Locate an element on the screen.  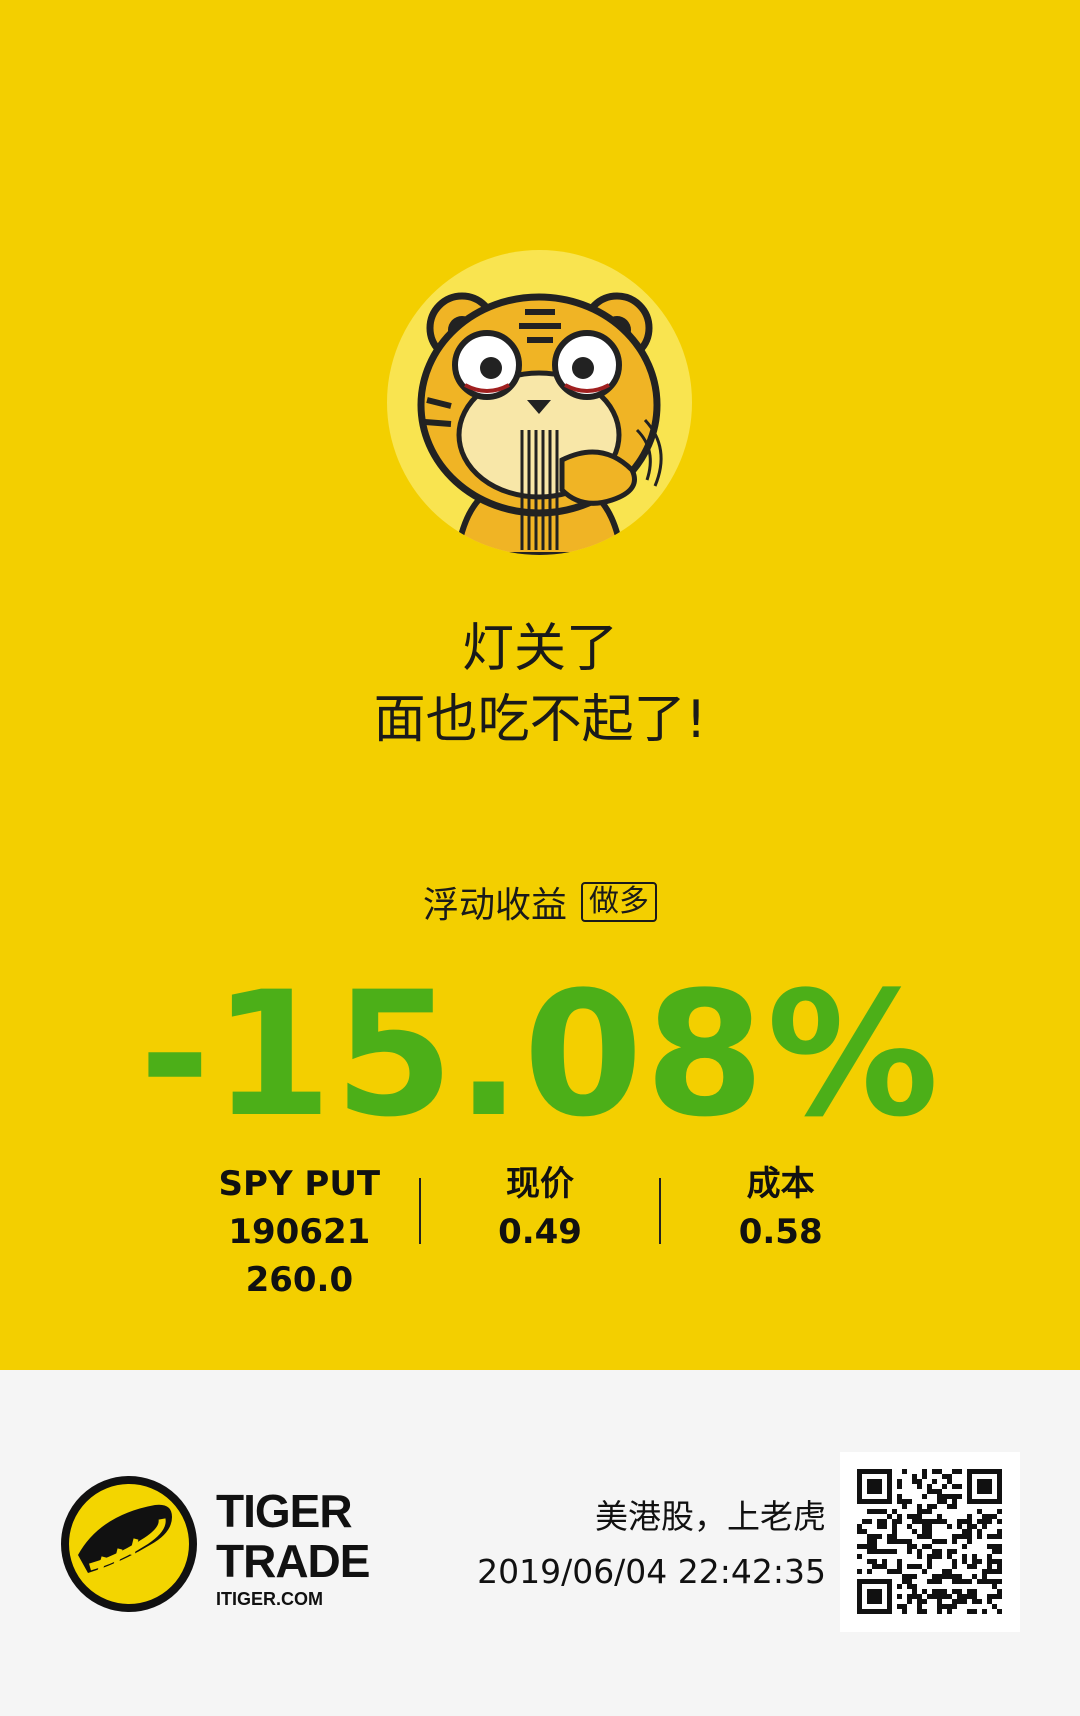
floating-profit-header: 浮动收益 做多 is located at coordinates (540, 902).